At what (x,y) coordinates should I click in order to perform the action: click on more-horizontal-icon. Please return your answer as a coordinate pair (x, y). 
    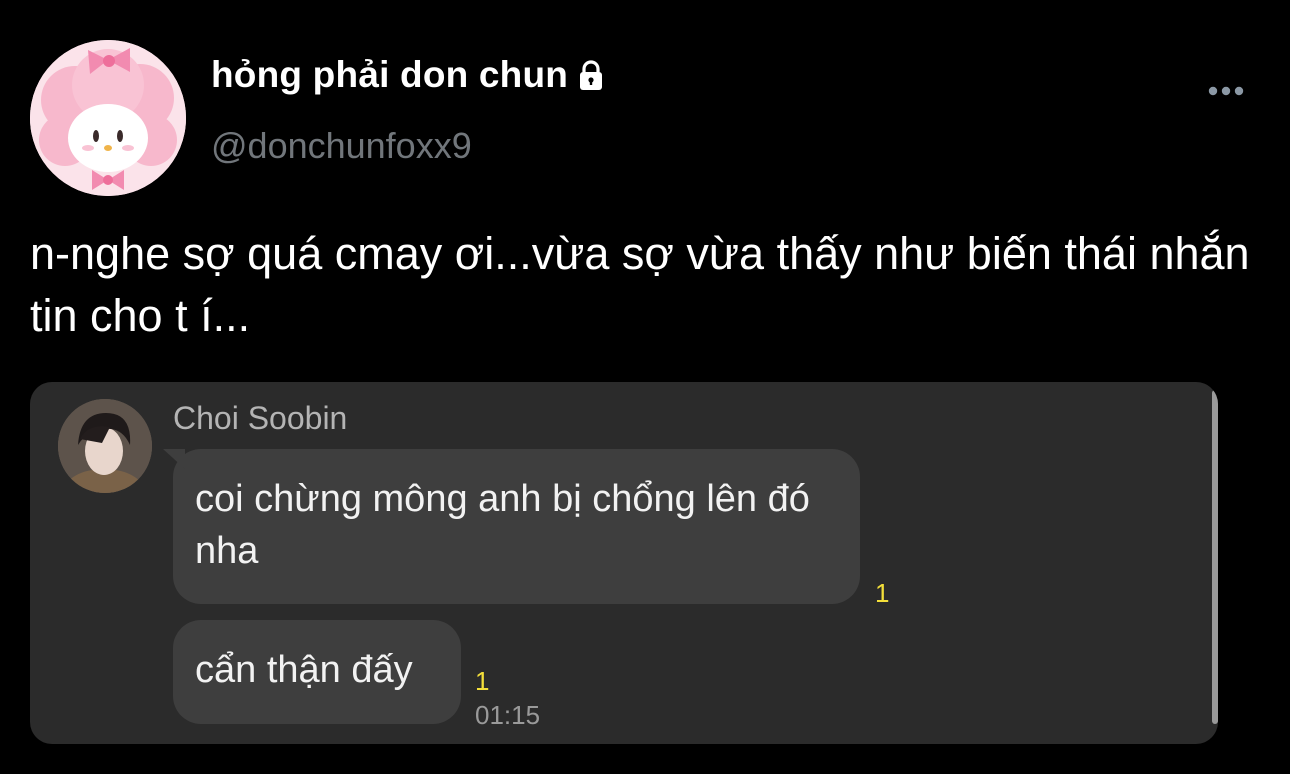
    Looking at the image, I should click on (1226, 91).